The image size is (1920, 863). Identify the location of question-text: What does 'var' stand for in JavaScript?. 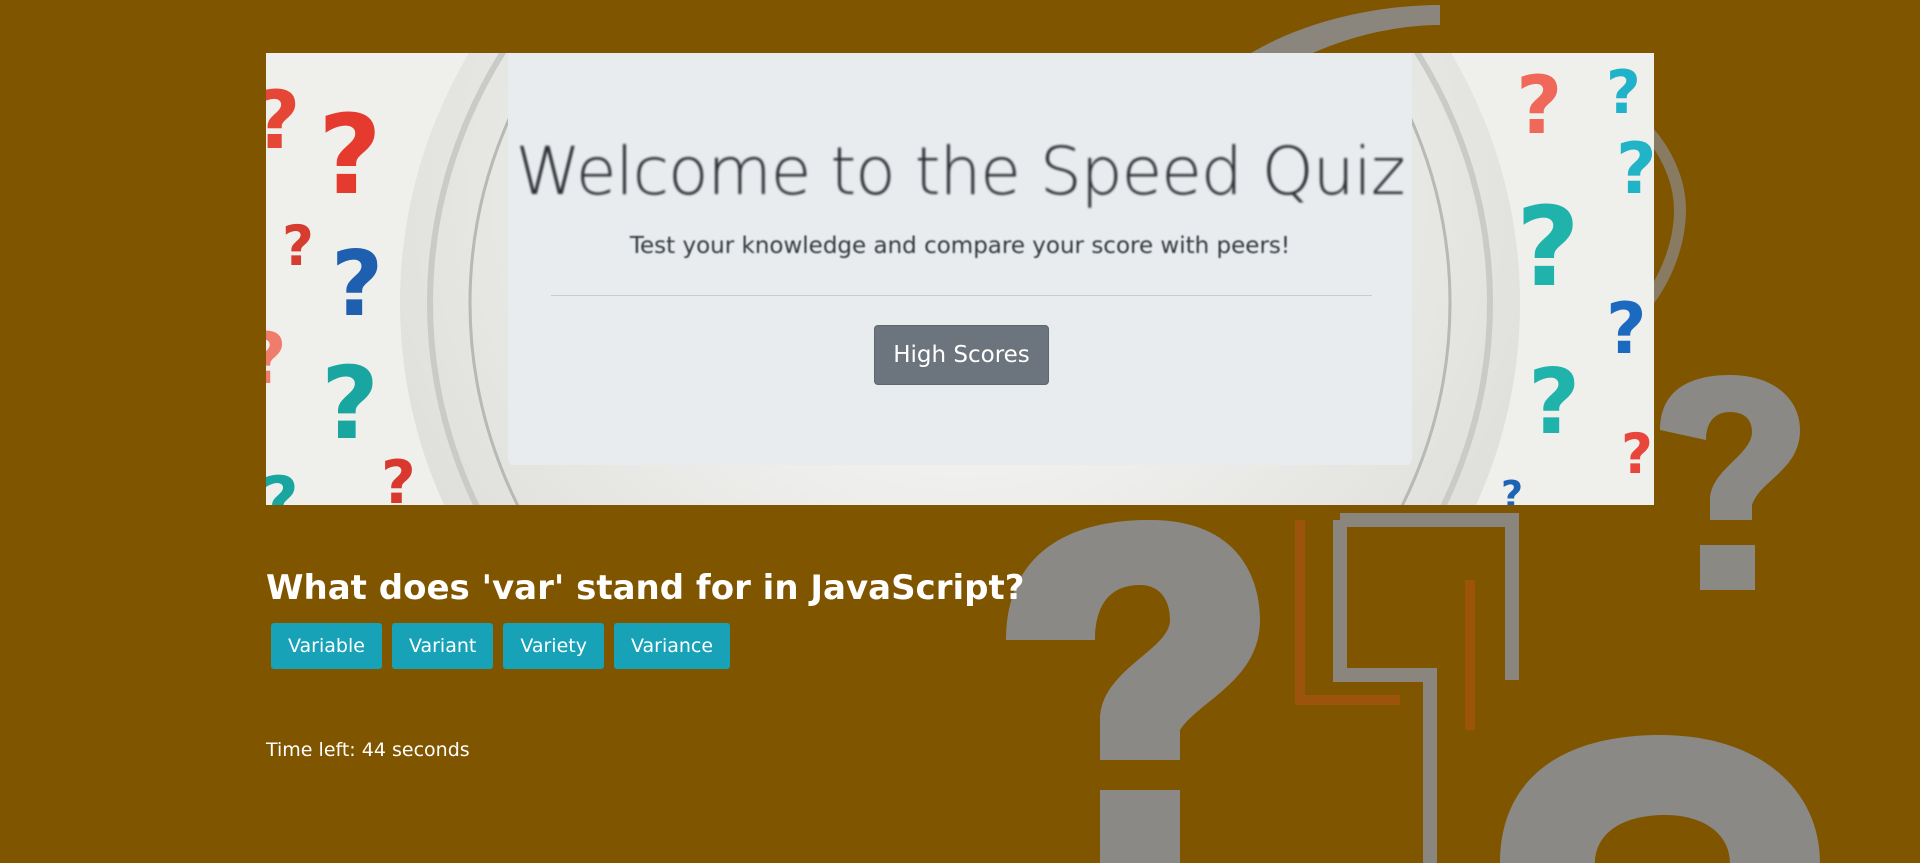
(645, 588).